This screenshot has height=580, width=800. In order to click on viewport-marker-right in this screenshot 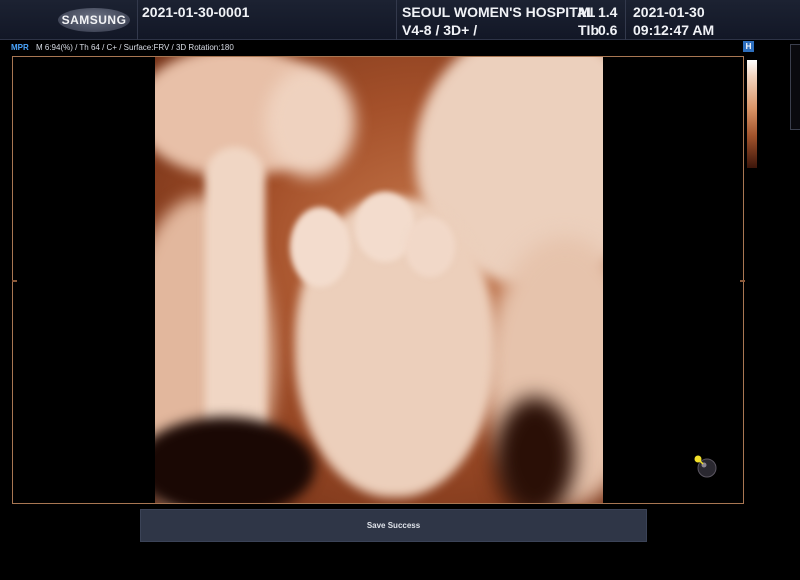, I will do `click(742, 281)`.